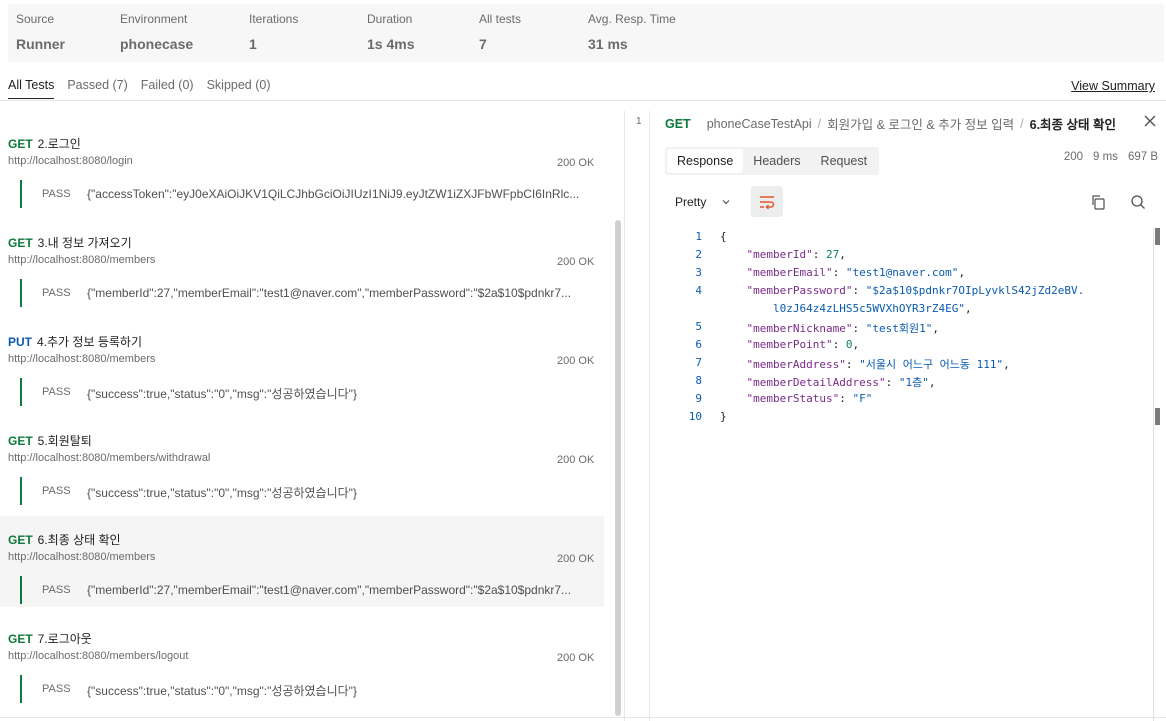  I want to click on code-token: {, so click(723, 236).